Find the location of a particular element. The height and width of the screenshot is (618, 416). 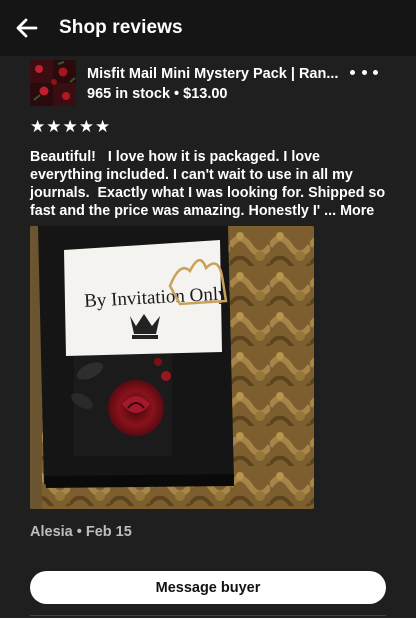

listing-thumbnail is located at coordinates (53, 83).